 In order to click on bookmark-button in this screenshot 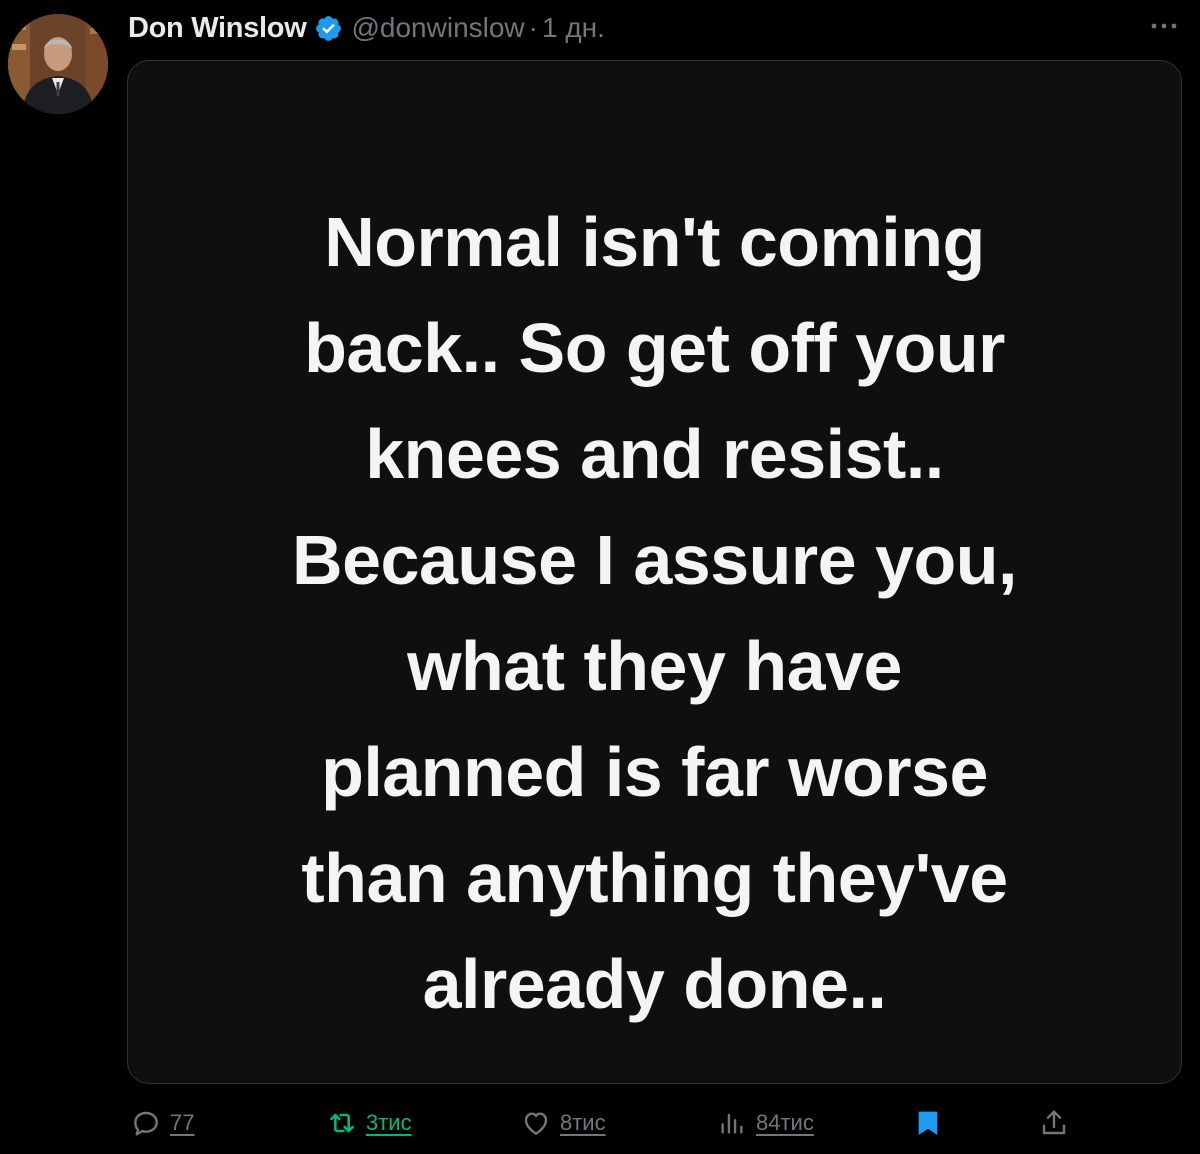, I will do `click(928, 1123)`.